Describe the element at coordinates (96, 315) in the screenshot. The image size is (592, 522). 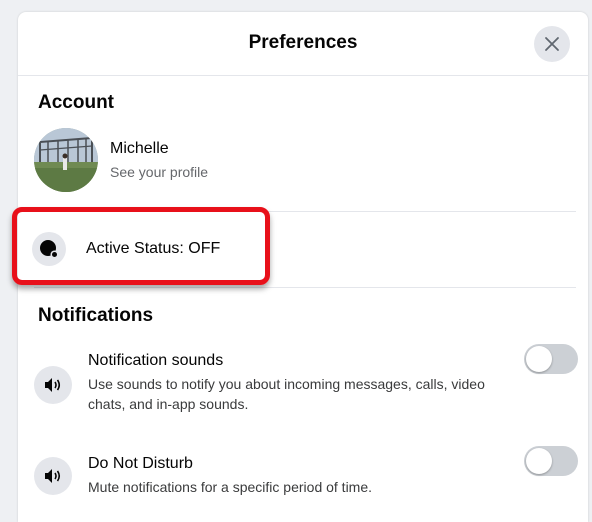
I see `notifications-heading: Notifications` at that location.